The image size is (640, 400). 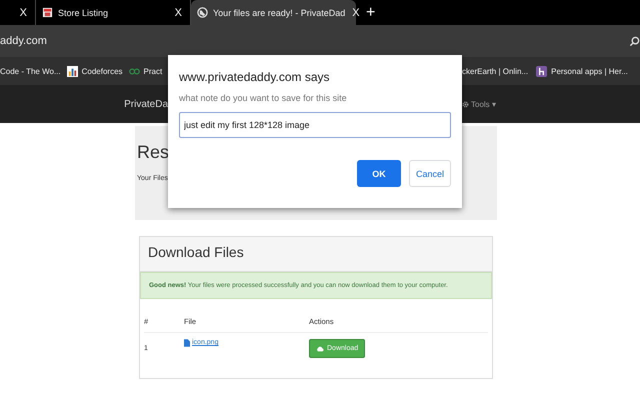 What do you see at coordinates (542, 71) in the screenshot?
I see `heroku-icon` at bounding box center [542, 71].